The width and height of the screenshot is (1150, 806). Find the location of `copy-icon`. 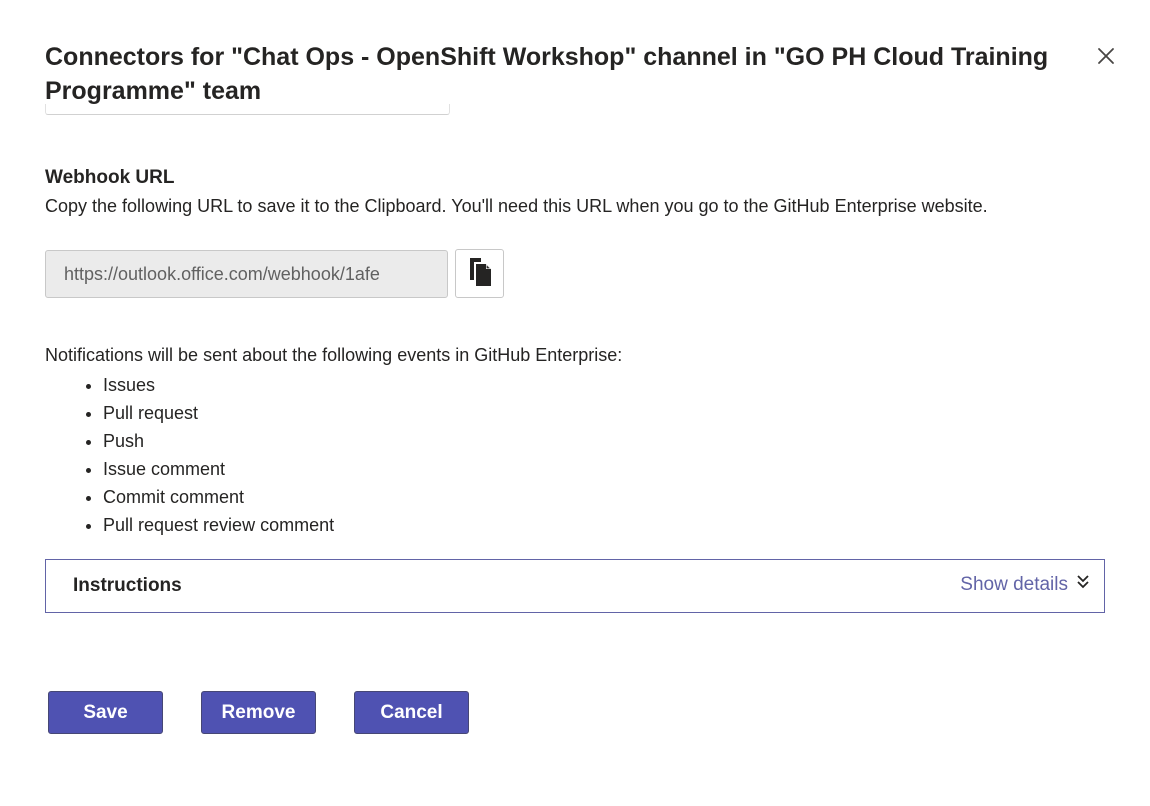

copy-icon is located at coordinates (480, 273).